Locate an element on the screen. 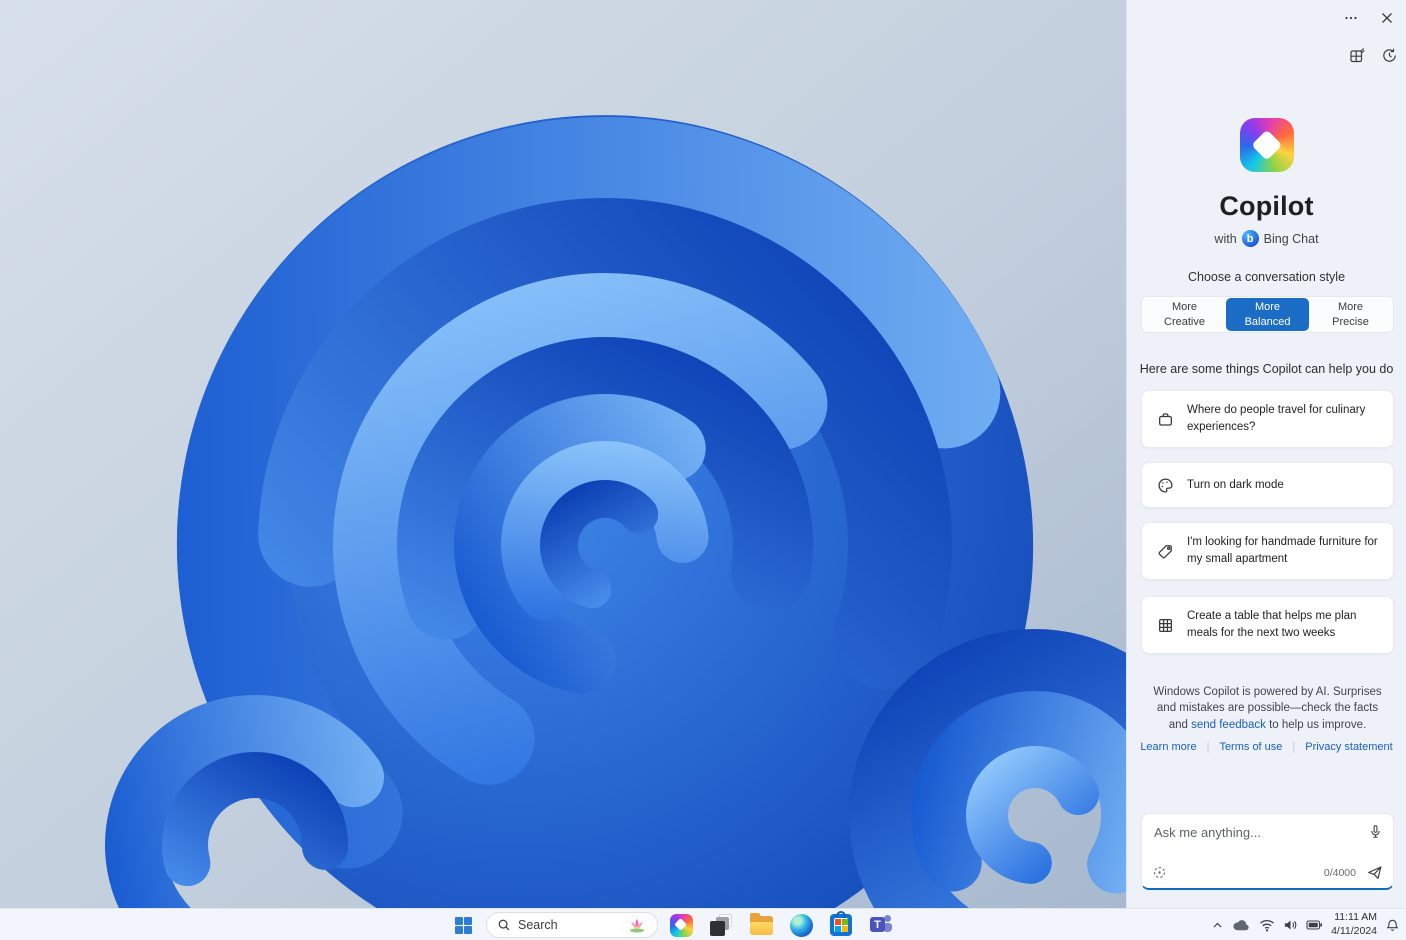 This screenshot has width=1406, height=940. taskbar-edge-button is located at coordinates (801, 924).